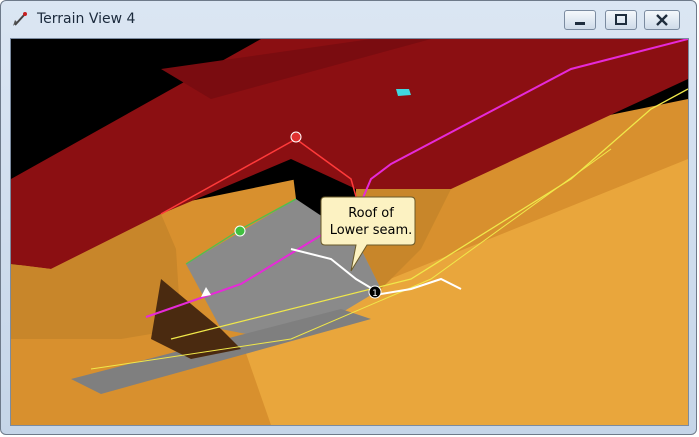 This screenshot has height=437, width=699. Describe the element at coordinates (296, 137) in the screenshot. I see `marker-red` at that location.